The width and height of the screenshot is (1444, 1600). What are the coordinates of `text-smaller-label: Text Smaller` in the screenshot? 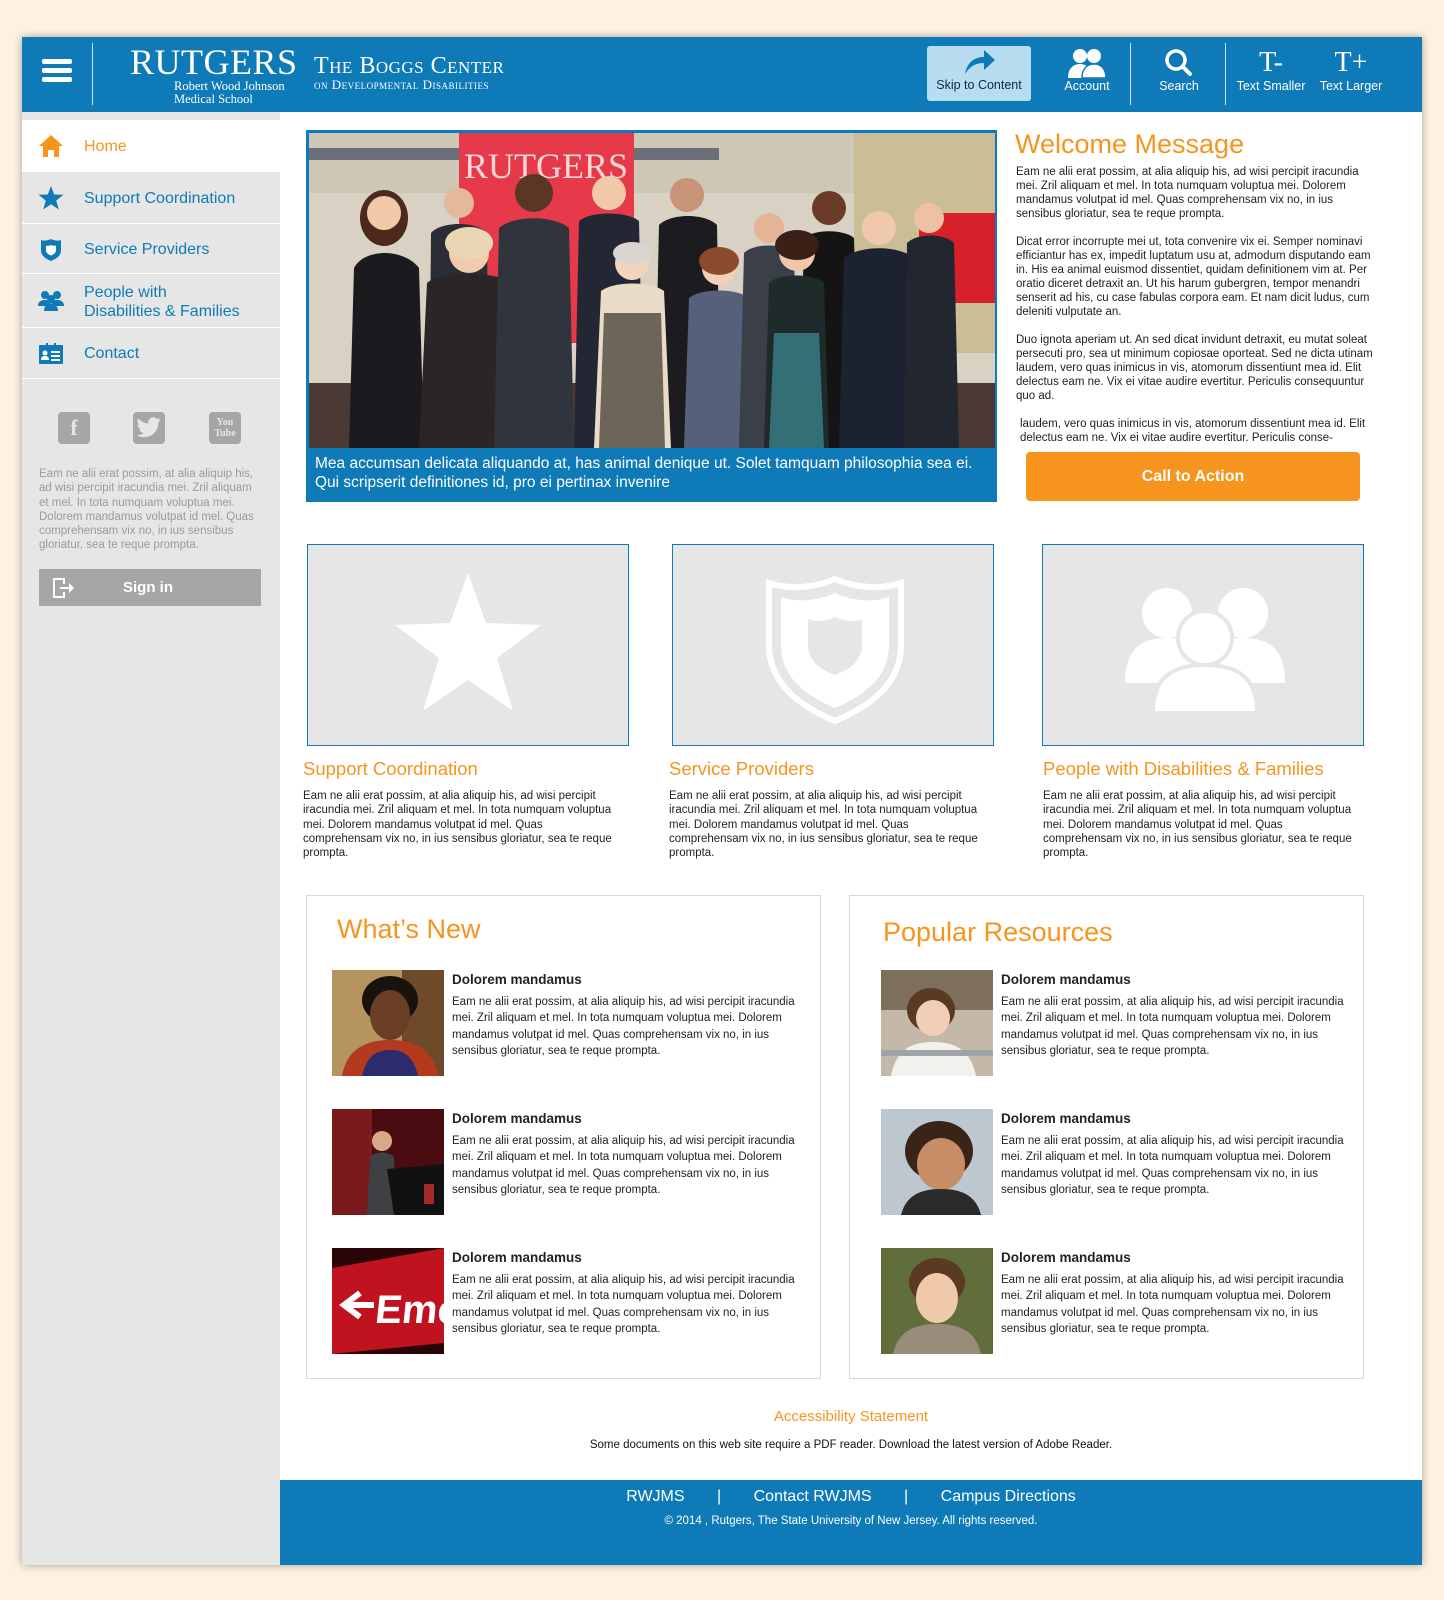 It's located at (1271, 86).